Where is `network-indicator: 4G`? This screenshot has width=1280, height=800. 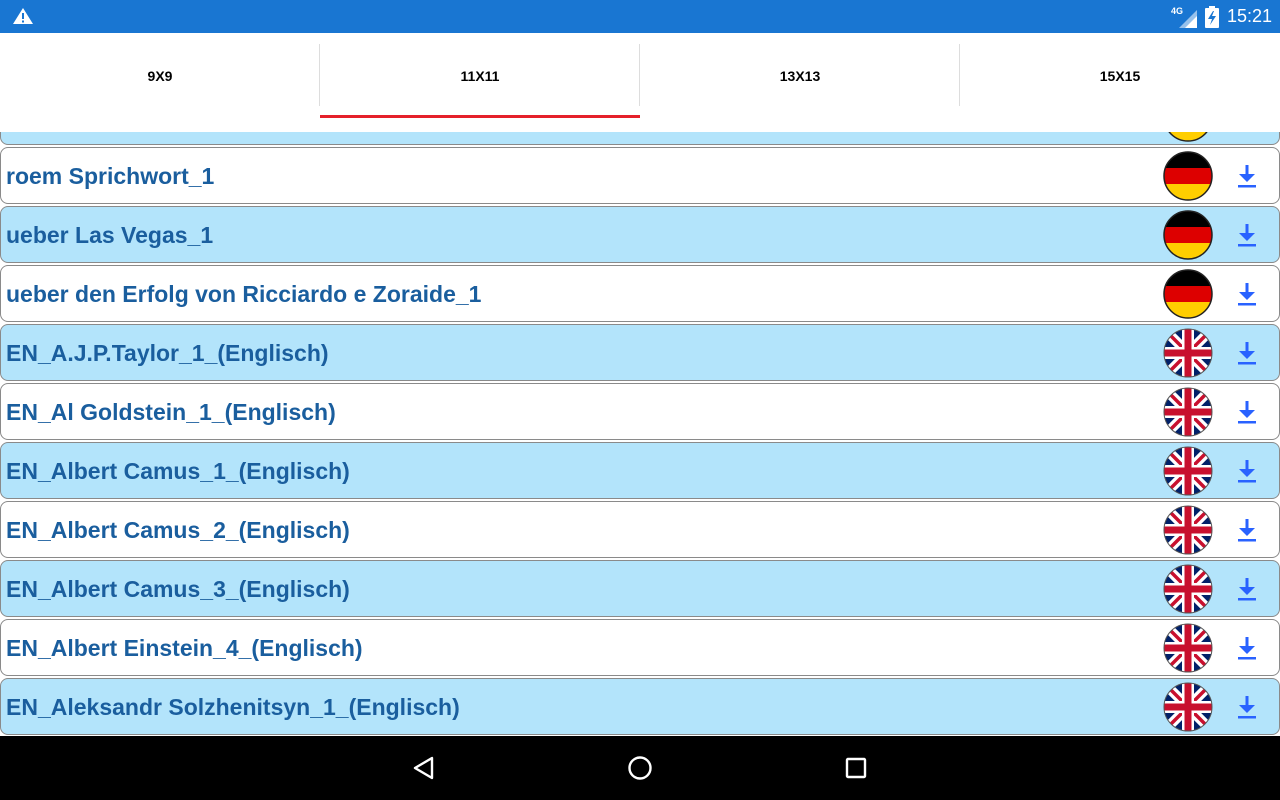 network-indicator: 4G is located at coordinates (1184, 17).